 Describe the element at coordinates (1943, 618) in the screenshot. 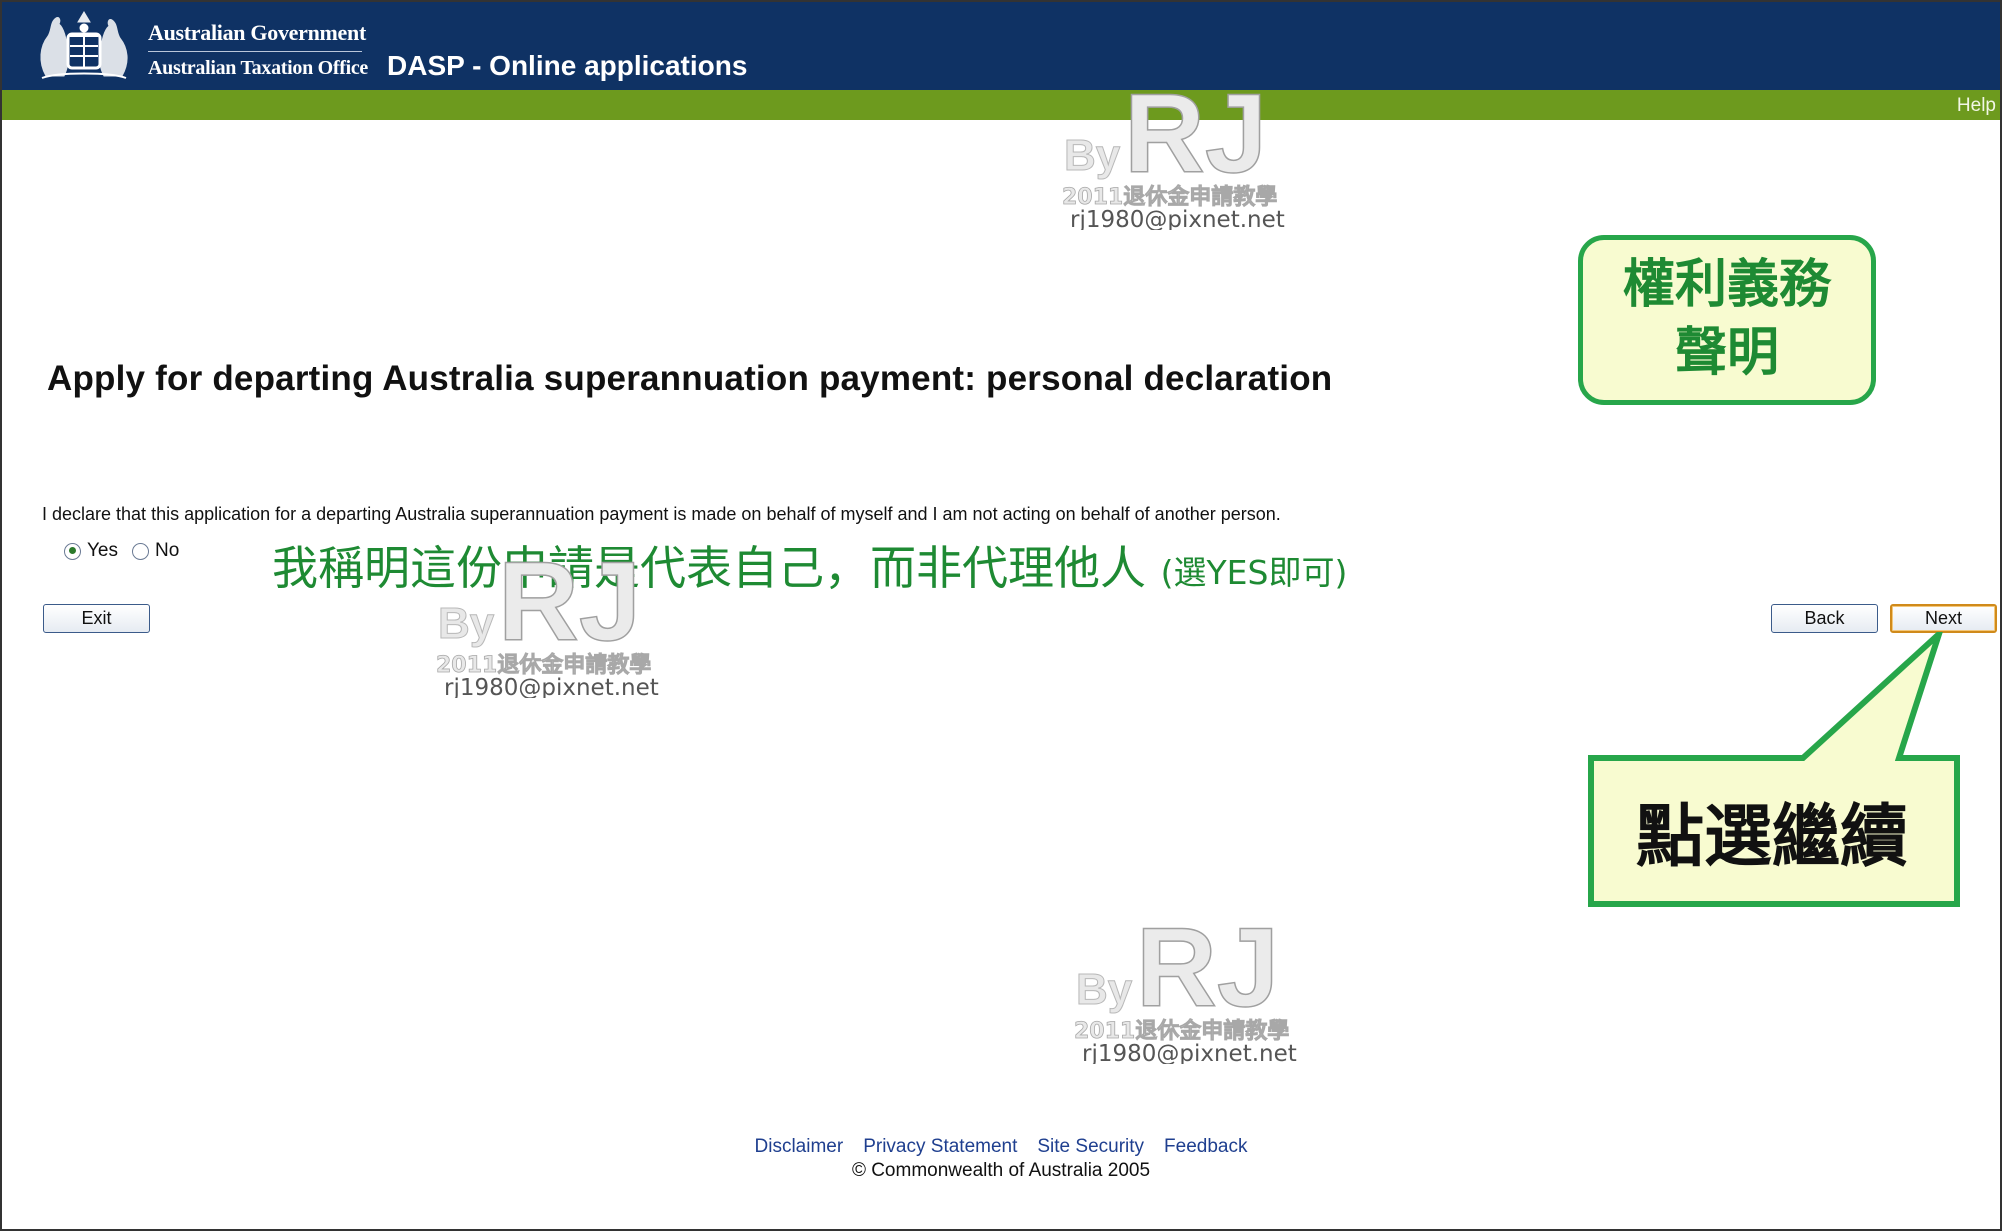

I see `next-button: Next` at that location.